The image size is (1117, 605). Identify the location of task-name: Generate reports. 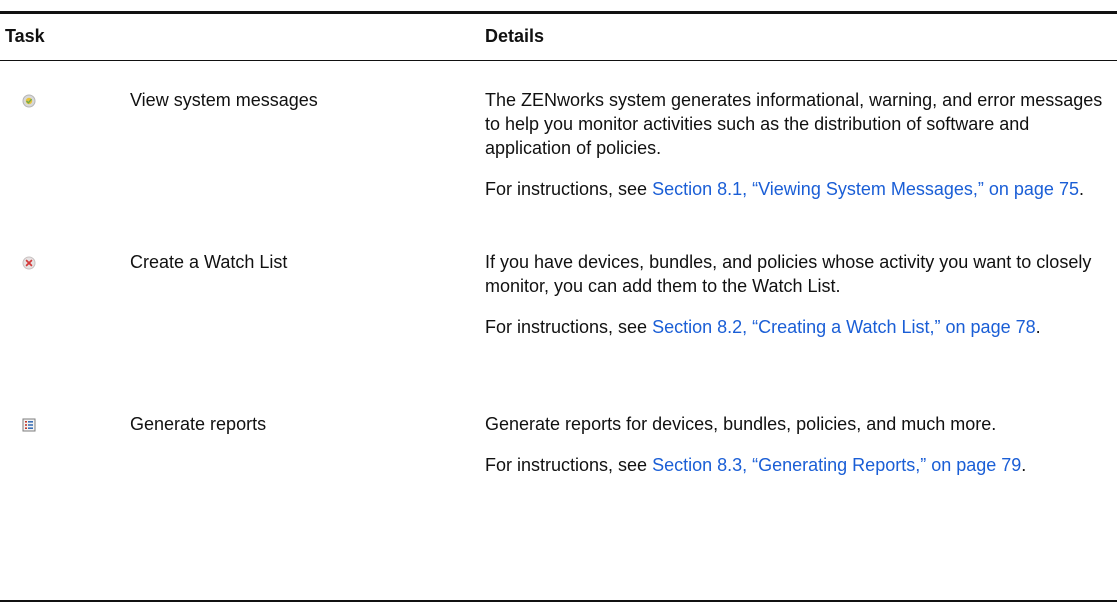
(198, 424).